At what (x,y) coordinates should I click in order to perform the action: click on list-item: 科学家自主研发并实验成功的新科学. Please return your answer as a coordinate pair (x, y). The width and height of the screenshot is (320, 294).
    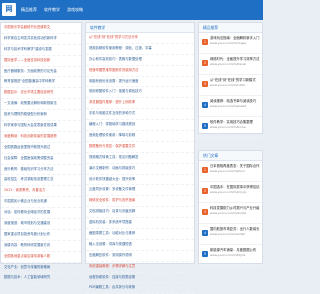
    Looking at the image, I should click on (41, 39).